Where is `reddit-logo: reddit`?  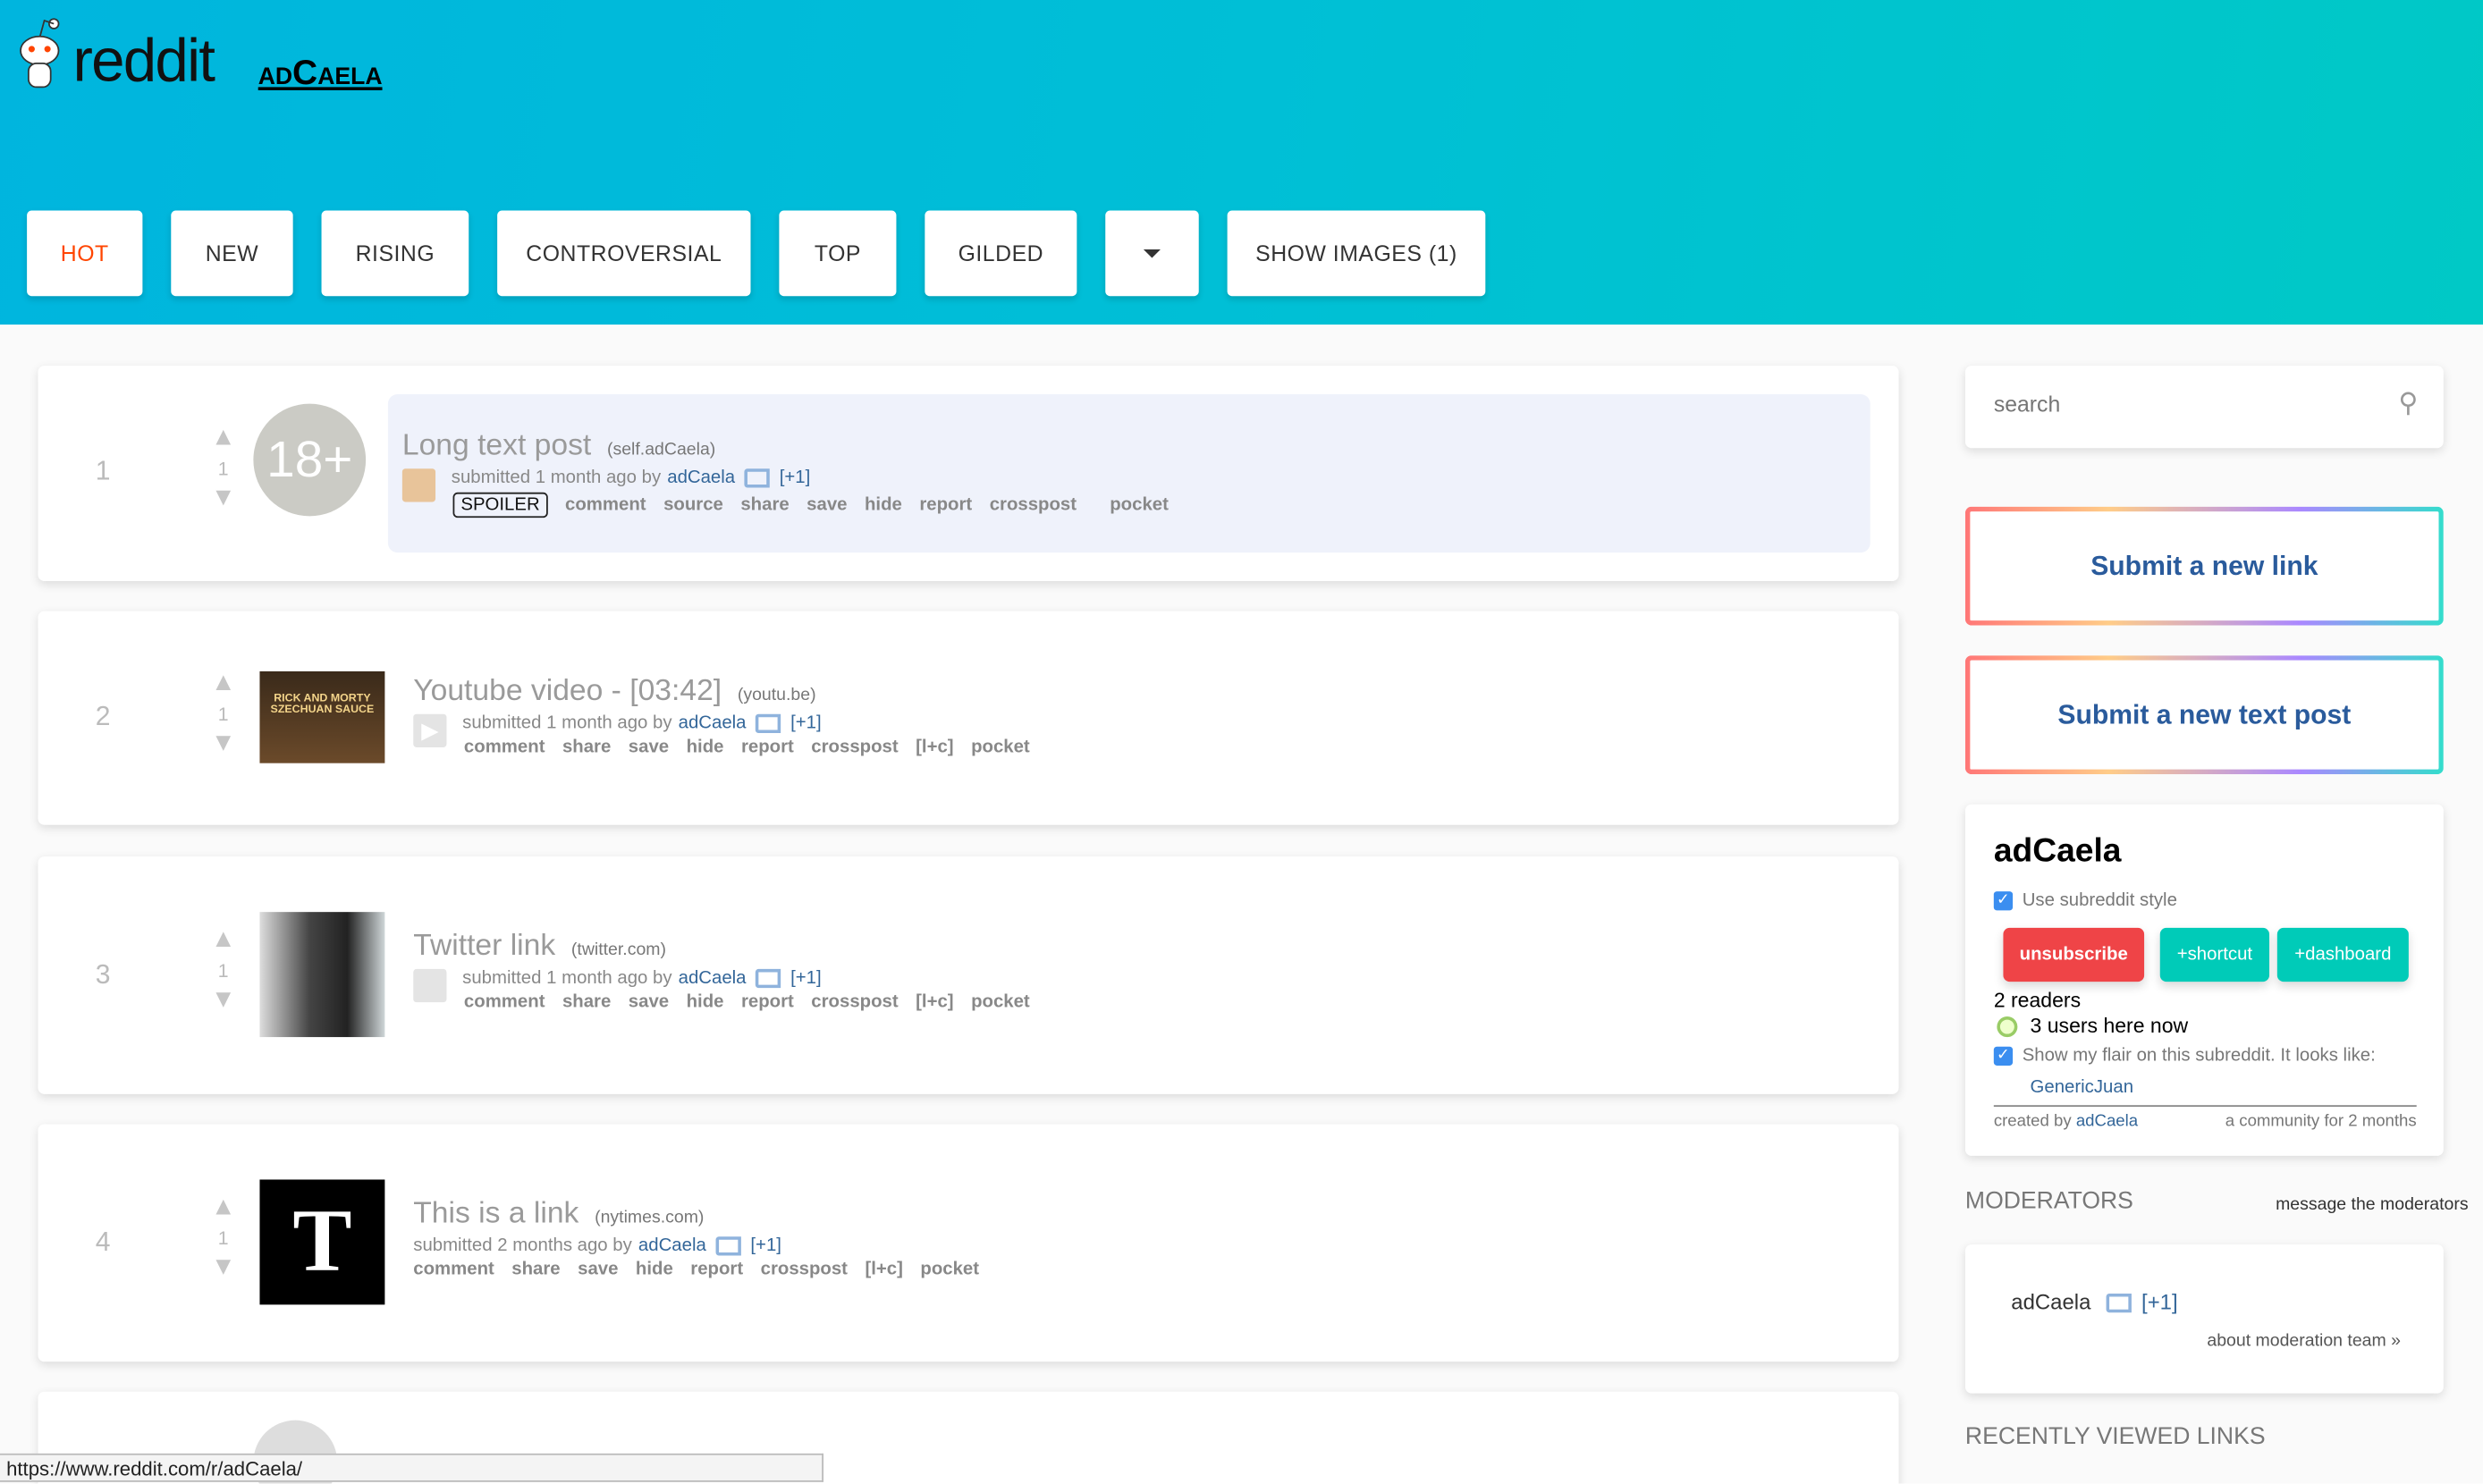 reddit-logo: reddit is located at coordinates (143, 63).